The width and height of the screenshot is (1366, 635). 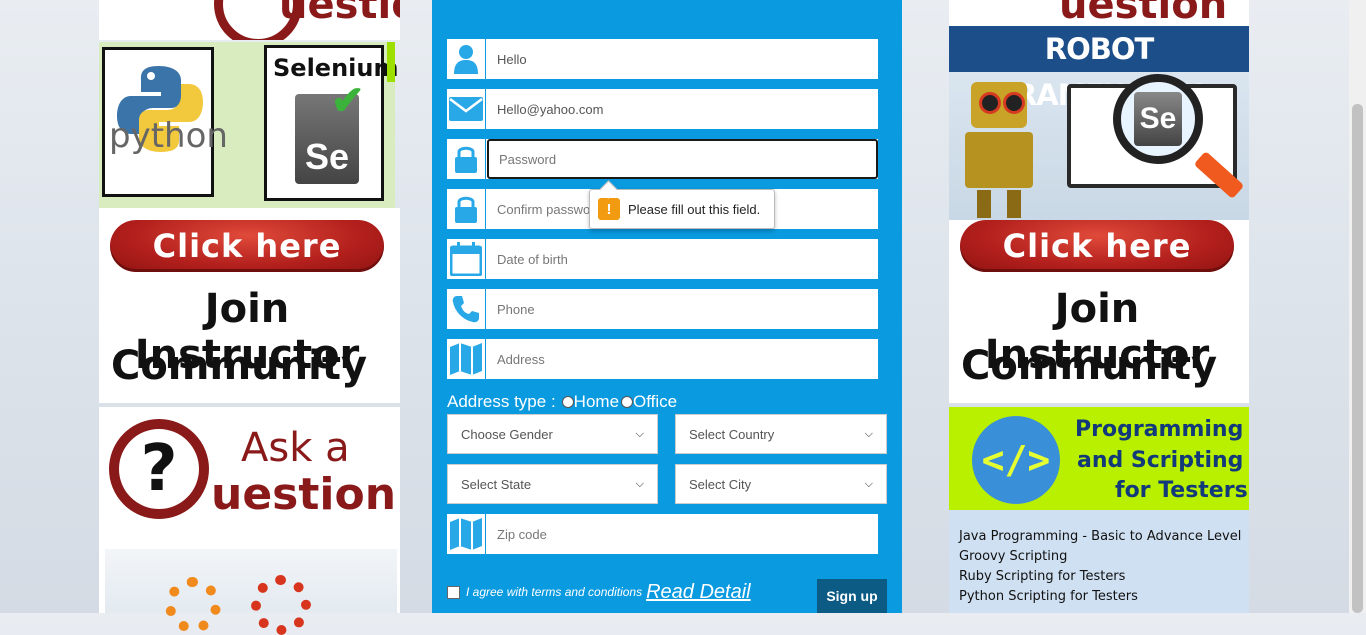 I want to click on course-link: Groovy Scripting, so click(x=1104, y=557).